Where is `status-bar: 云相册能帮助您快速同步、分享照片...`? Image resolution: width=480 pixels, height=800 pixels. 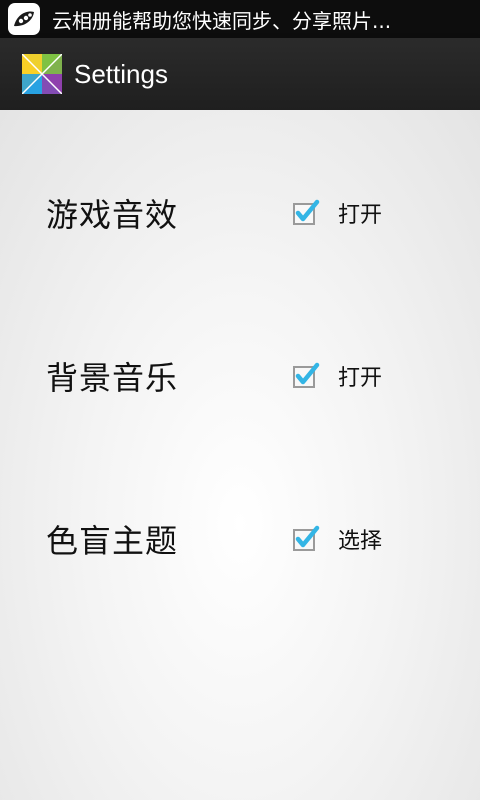 status-bar: 云相册能帮助您快速同步、分享照片... is located at coordinates (240, 19).